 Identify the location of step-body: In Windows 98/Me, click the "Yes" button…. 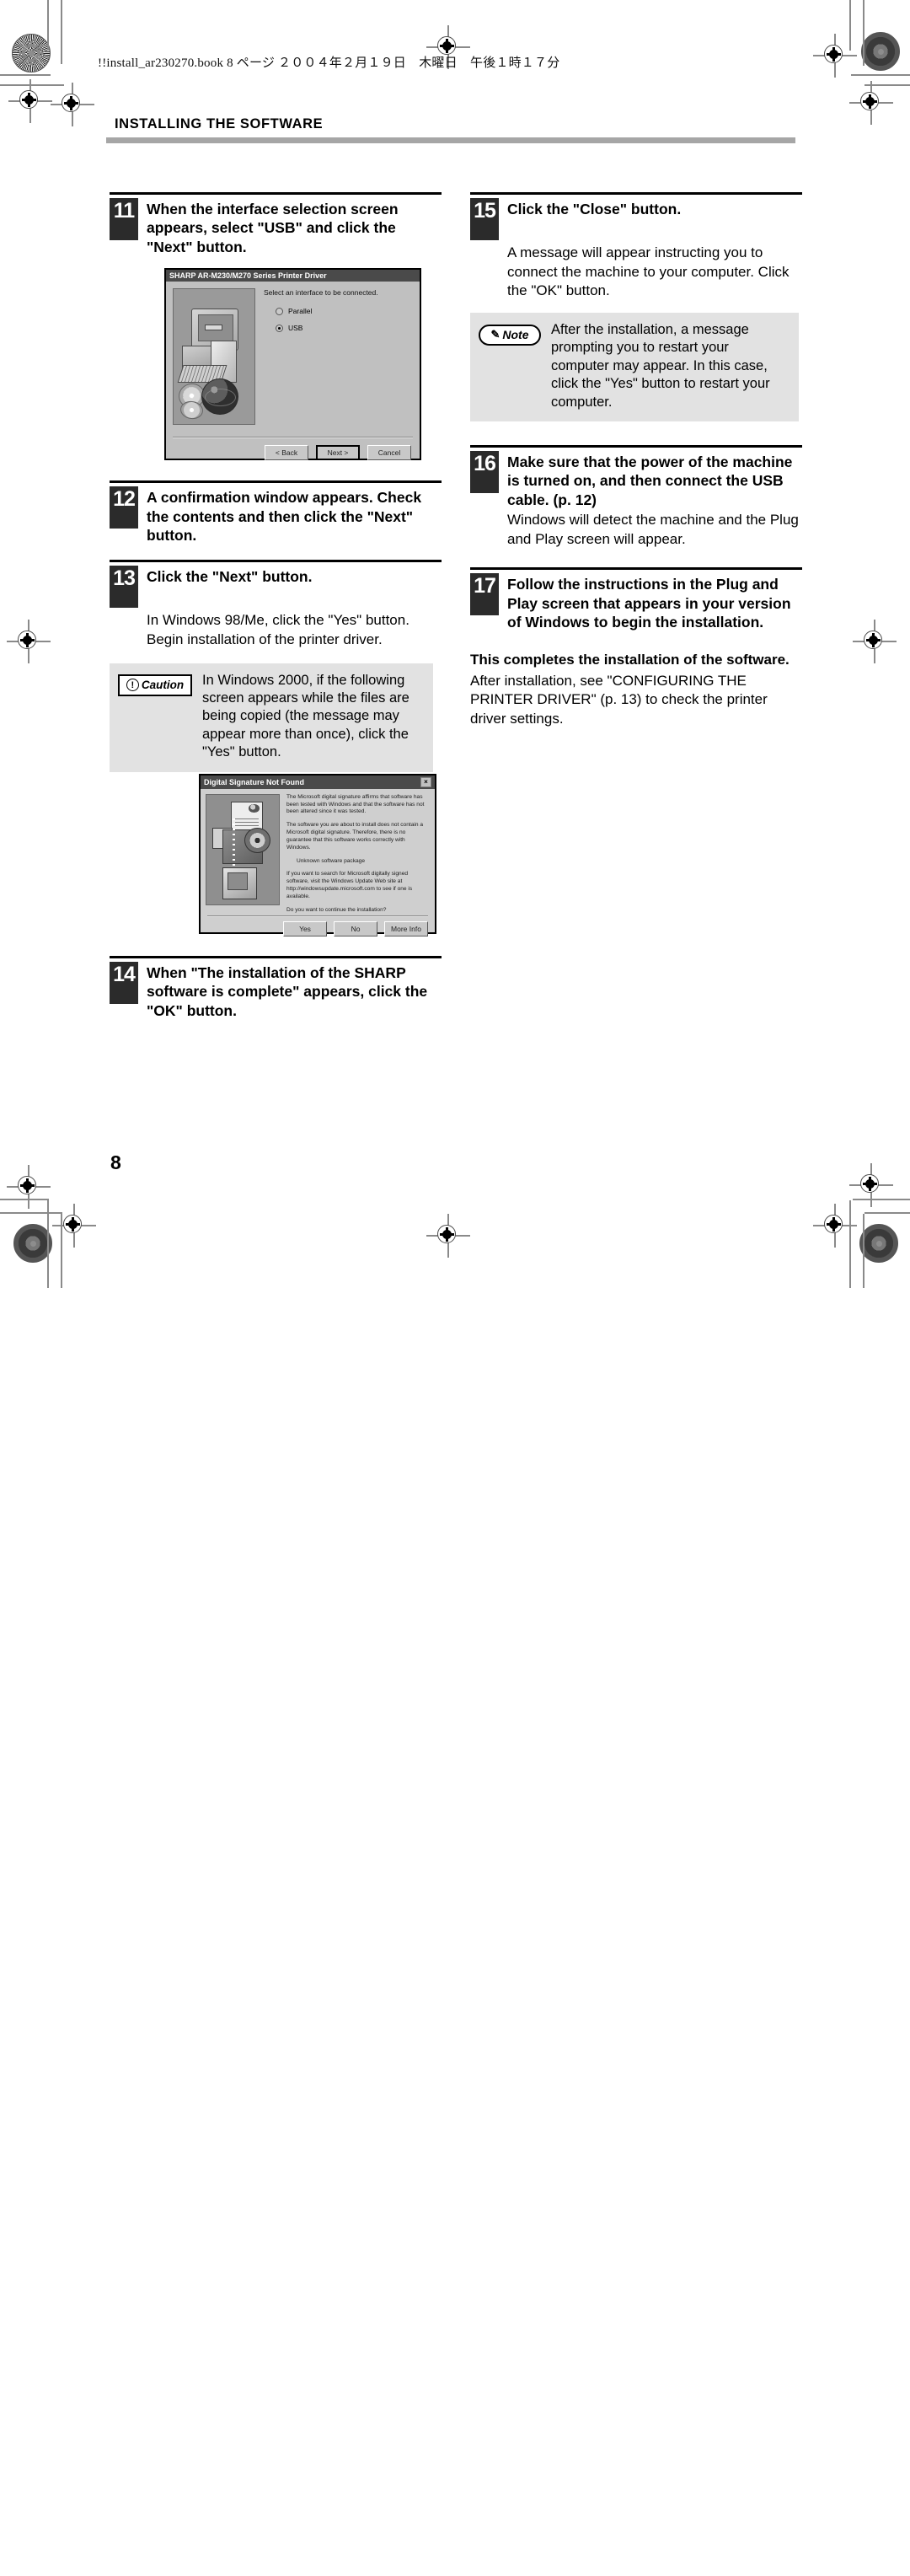
(278, 629).